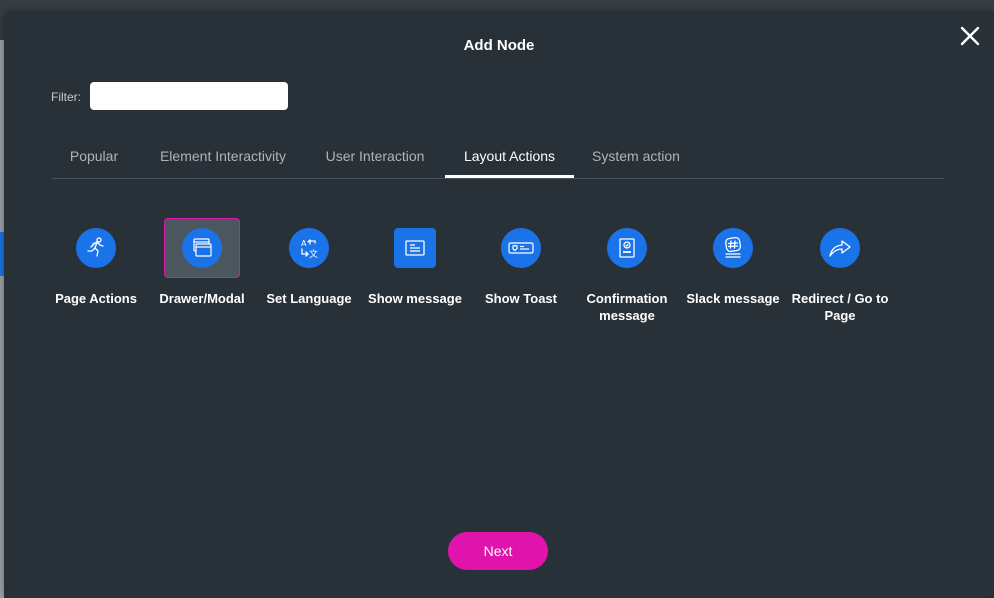 The width and height of the screenshot is (994, 598). What do you see at coordinates (66, 97) in the screenshot?
I see `filter-label: Filter:` at bounding box center [66, 97].